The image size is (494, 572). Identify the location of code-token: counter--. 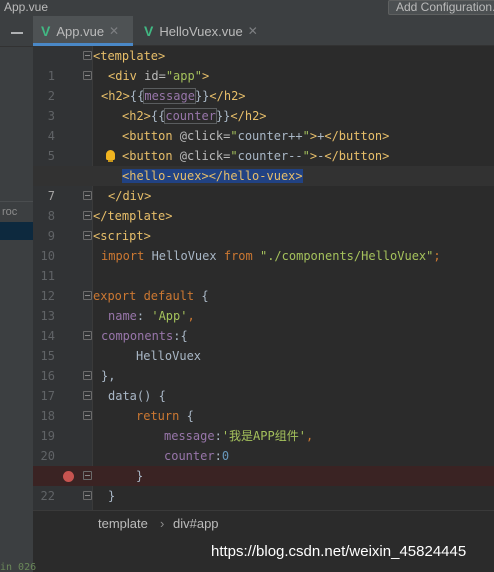
(270, 156).